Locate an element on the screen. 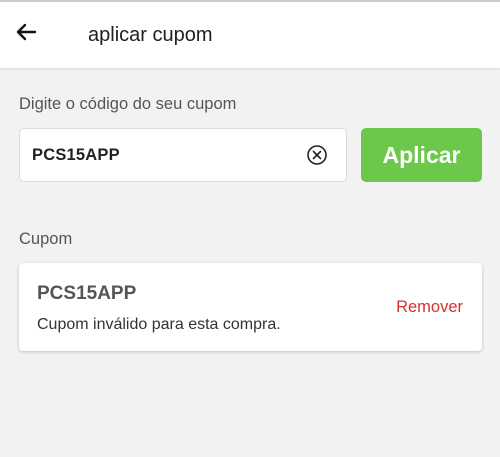 This screenshot has width=500, height=457. arrow-left-icon is located at coordinates (26, 34).